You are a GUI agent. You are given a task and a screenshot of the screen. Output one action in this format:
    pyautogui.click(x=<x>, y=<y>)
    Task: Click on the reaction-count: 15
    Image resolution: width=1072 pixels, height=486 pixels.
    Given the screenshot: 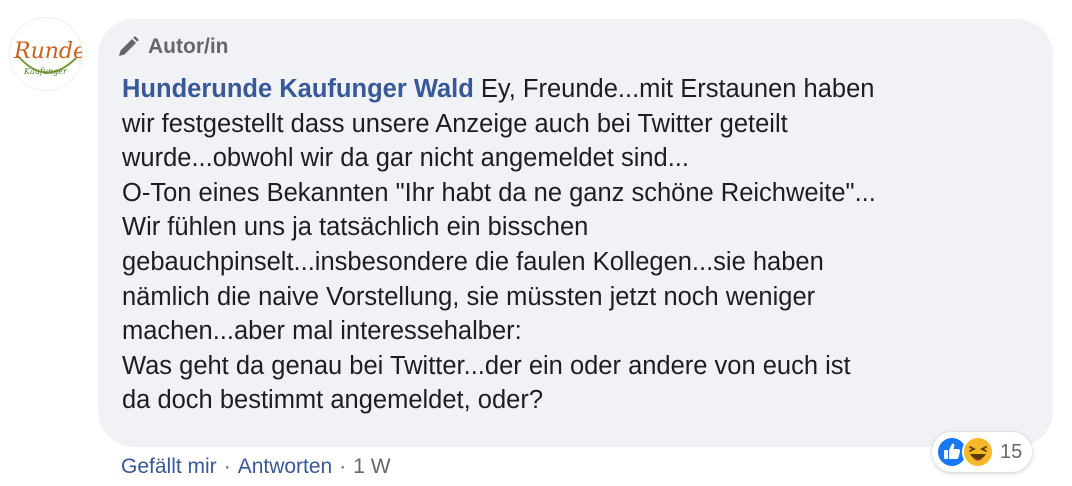 What is the action you would take?
    pyautogui.click(x=1011, y=451)
    